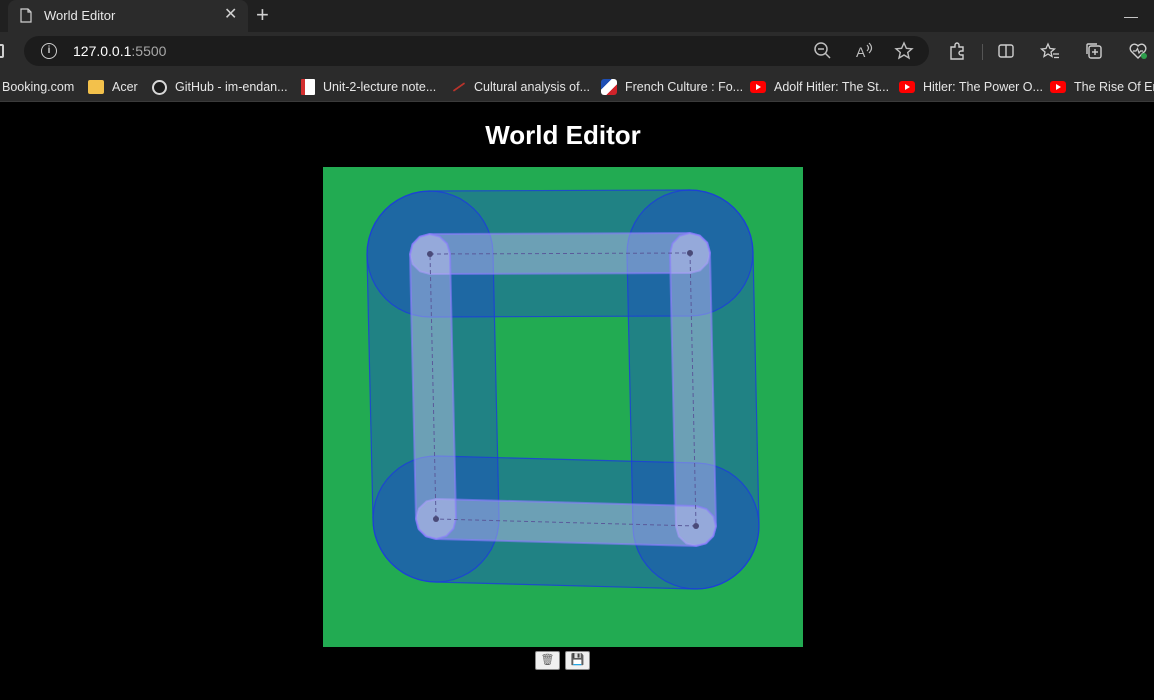 The width and height of the screenshot is (1154, 700). Describe the element at coordinates (476, 51) in the screenshot. I see `address-bar: i 127.0.0.1:5500 A` at that location.